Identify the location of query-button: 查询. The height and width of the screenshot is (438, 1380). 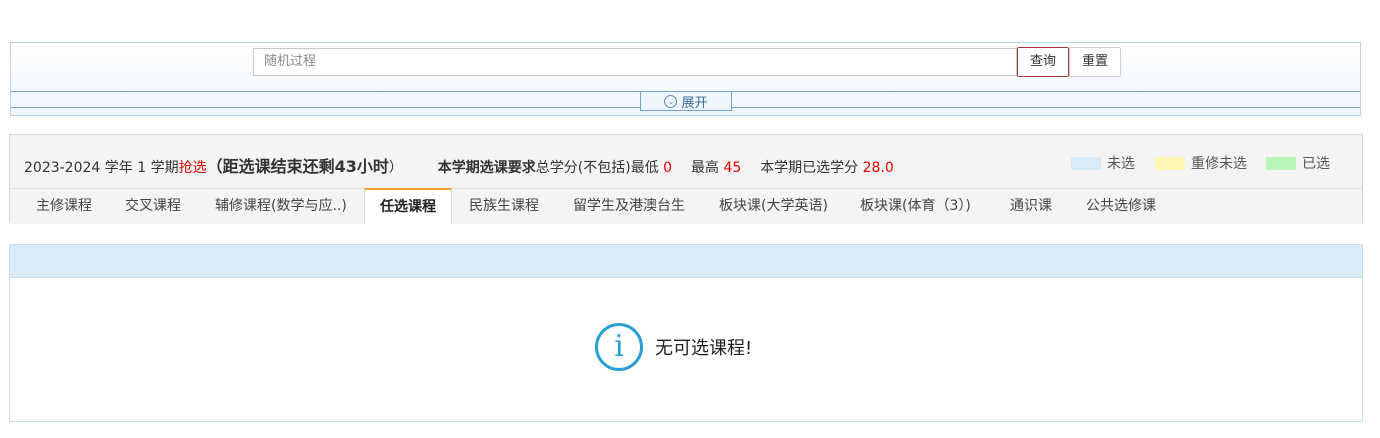
(1043, 62).